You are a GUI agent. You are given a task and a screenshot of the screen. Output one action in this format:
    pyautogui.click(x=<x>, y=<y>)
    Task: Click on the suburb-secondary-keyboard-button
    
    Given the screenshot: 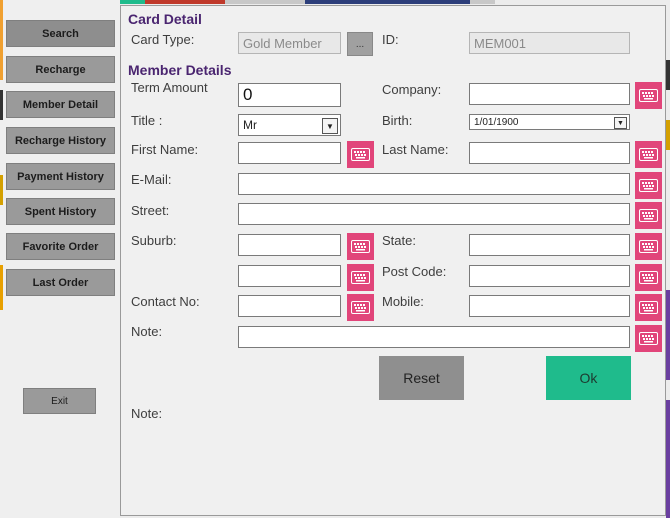 What is the action you would take?
    pyautogui.click(x=360, y=277)
    